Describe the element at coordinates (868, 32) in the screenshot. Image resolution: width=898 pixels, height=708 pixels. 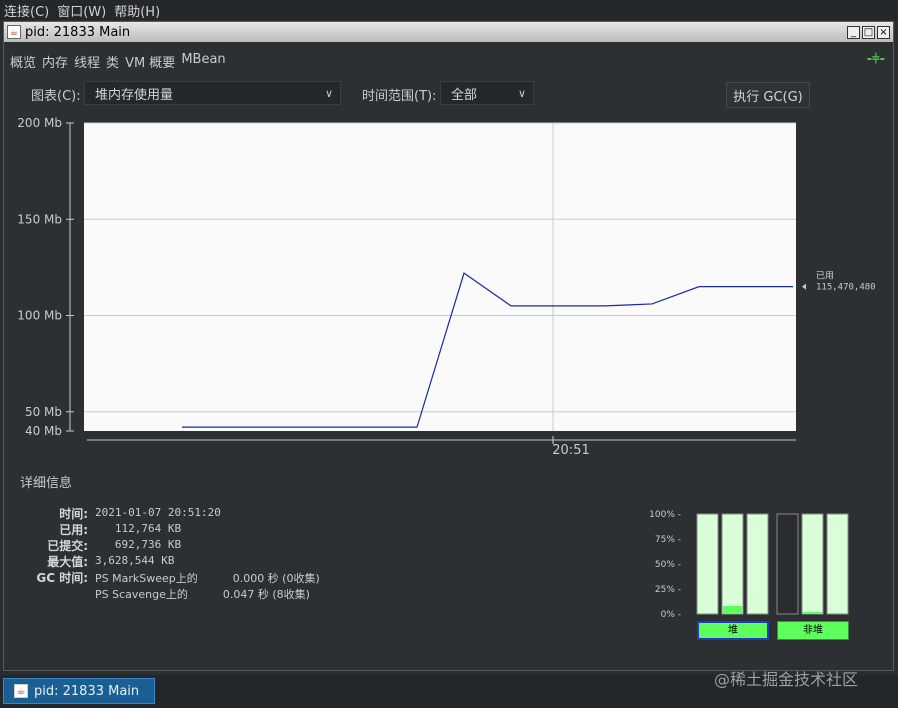
I see `maximize-icon: □` at that location.